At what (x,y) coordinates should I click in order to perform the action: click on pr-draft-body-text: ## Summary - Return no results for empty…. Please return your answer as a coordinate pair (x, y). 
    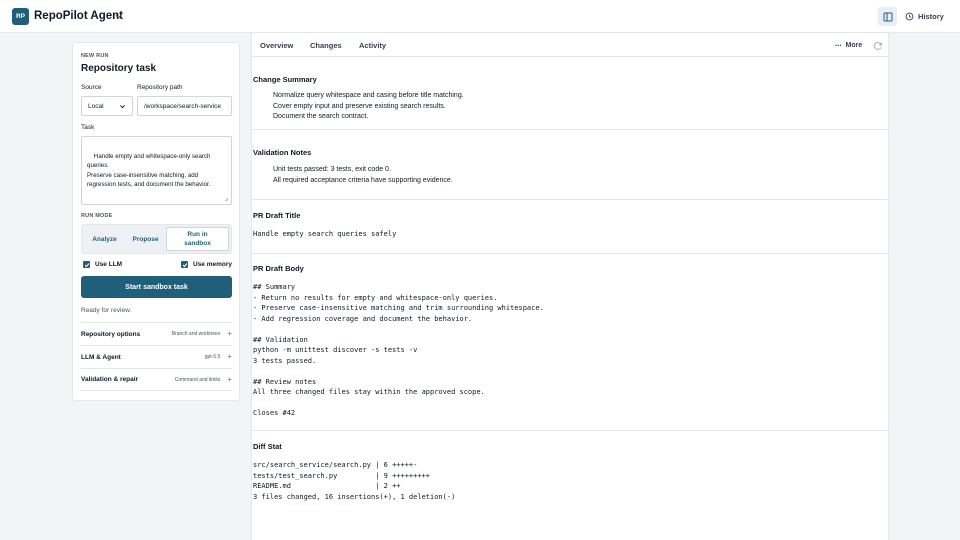
    Looking at the image, I should click on (398, 350).